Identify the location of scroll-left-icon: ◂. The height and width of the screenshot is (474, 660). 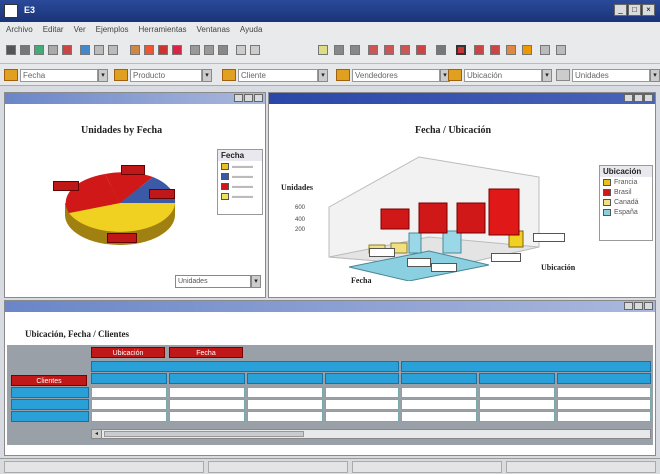
(97, 434).